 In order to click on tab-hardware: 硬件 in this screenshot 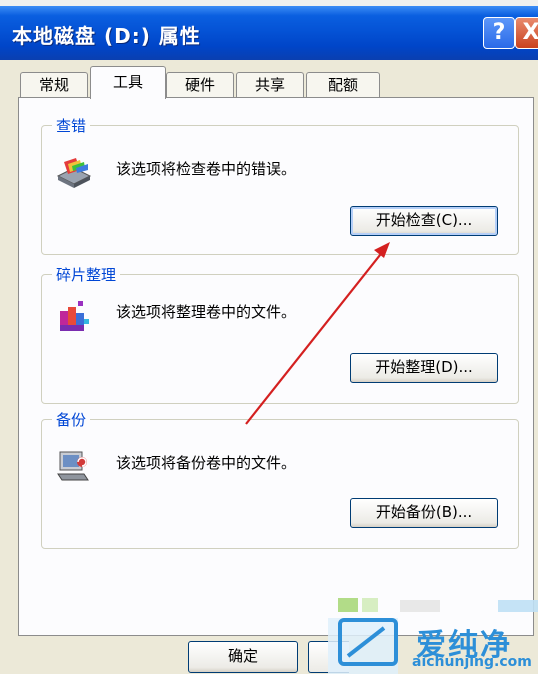, I will do `click(200, 85)`.